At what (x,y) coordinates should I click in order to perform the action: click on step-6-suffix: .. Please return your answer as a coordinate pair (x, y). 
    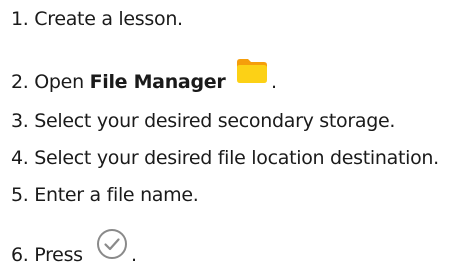
    Looking at the image, I should click on (134, 255).